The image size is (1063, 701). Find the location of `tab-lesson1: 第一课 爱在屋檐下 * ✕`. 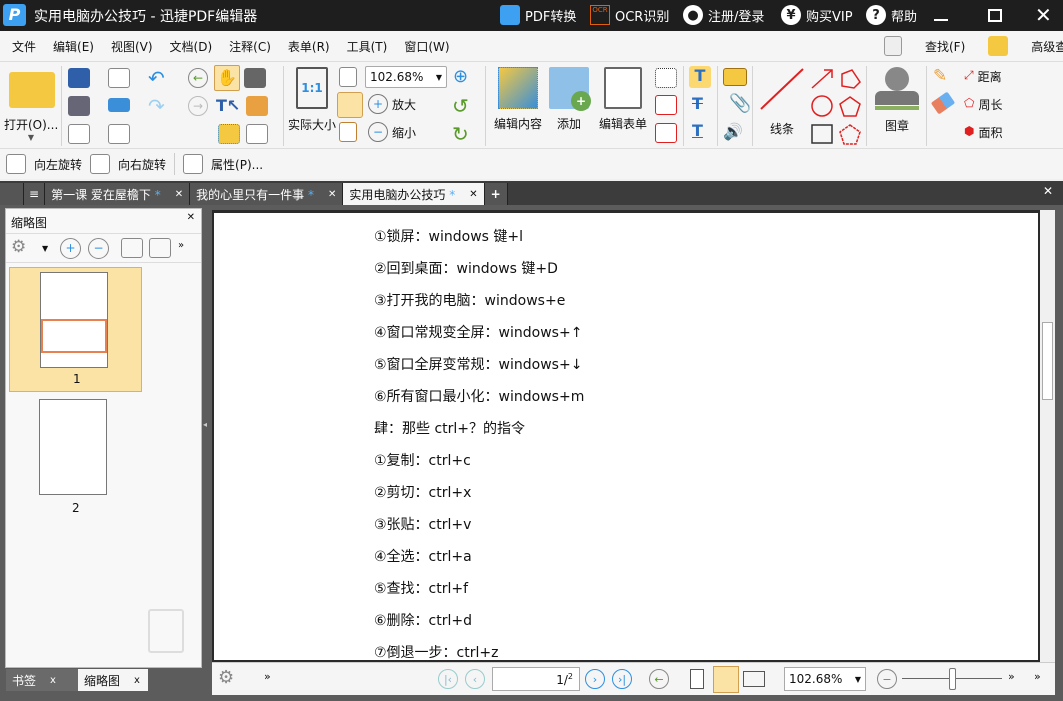

tab-lesson1: 第一课 爱在屋檐下 * ✕ is located at coordinates (118, 194).